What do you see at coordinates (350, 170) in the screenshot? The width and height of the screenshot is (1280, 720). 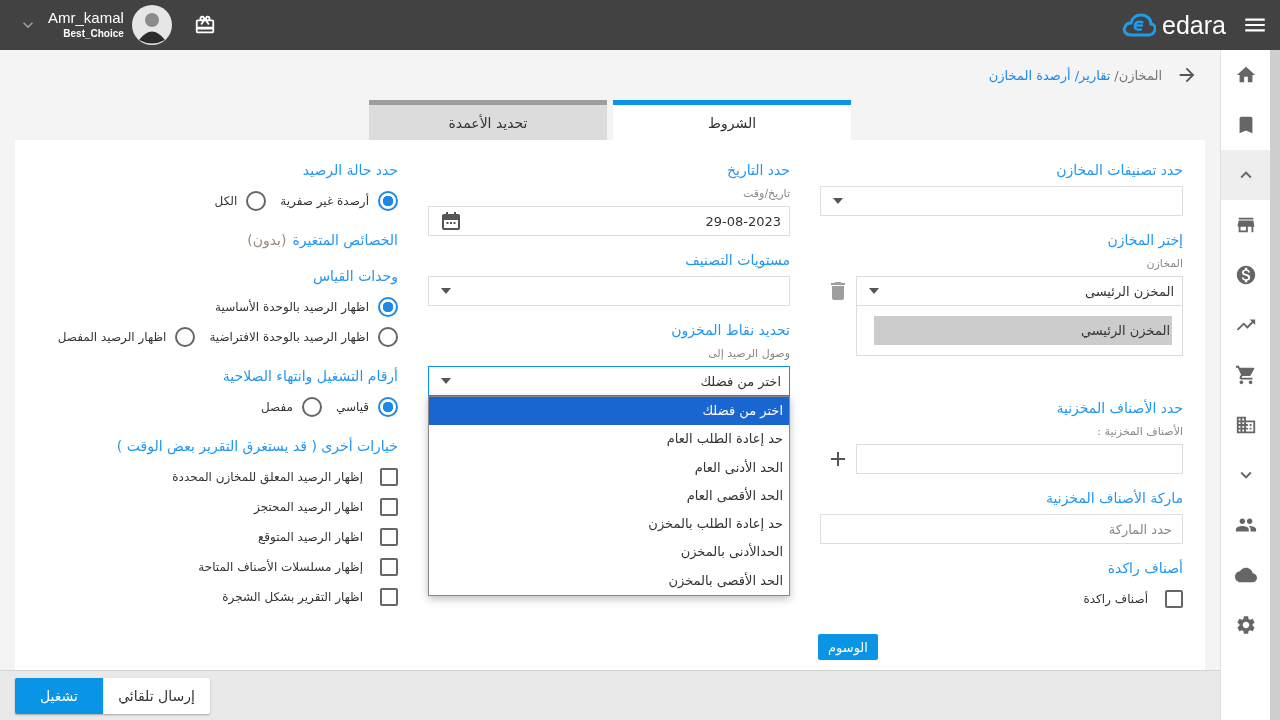 I see `section-title: حدد حالة الرصيد` at bounding box center [350, 170].